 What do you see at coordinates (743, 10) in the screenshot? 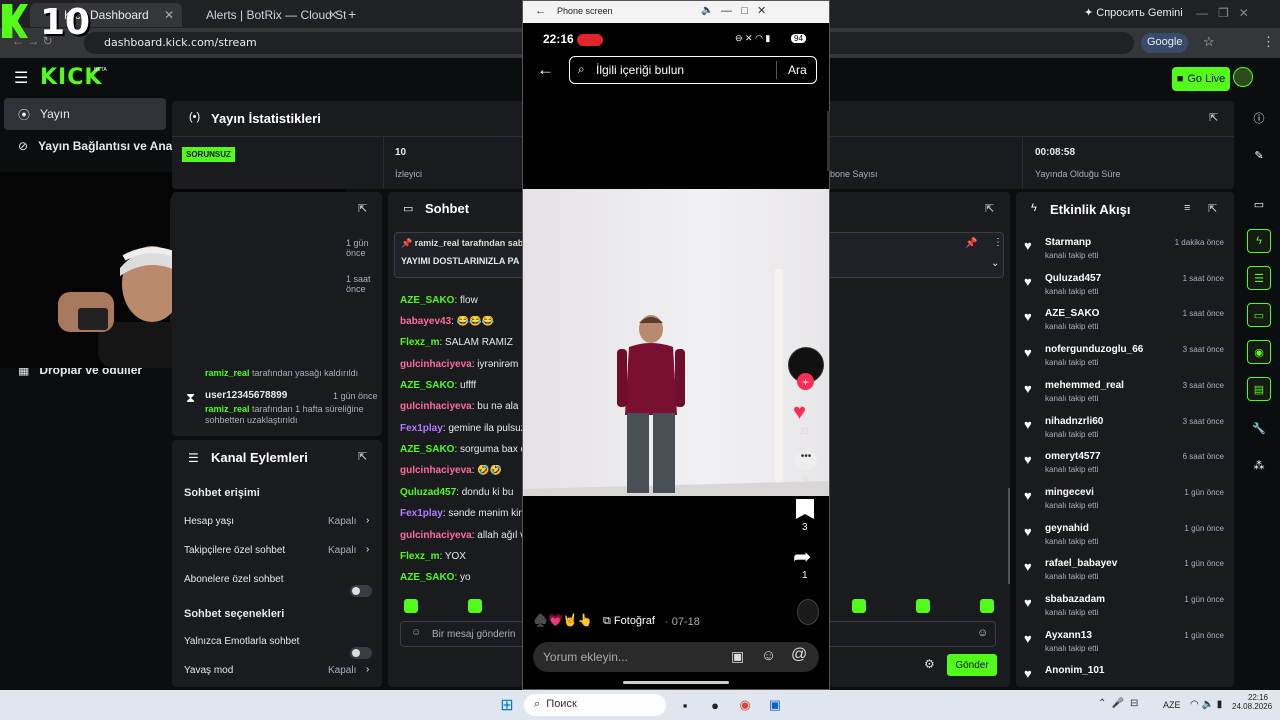
I see `window-controls: — □ ✕` at bounding box center [743, 10].